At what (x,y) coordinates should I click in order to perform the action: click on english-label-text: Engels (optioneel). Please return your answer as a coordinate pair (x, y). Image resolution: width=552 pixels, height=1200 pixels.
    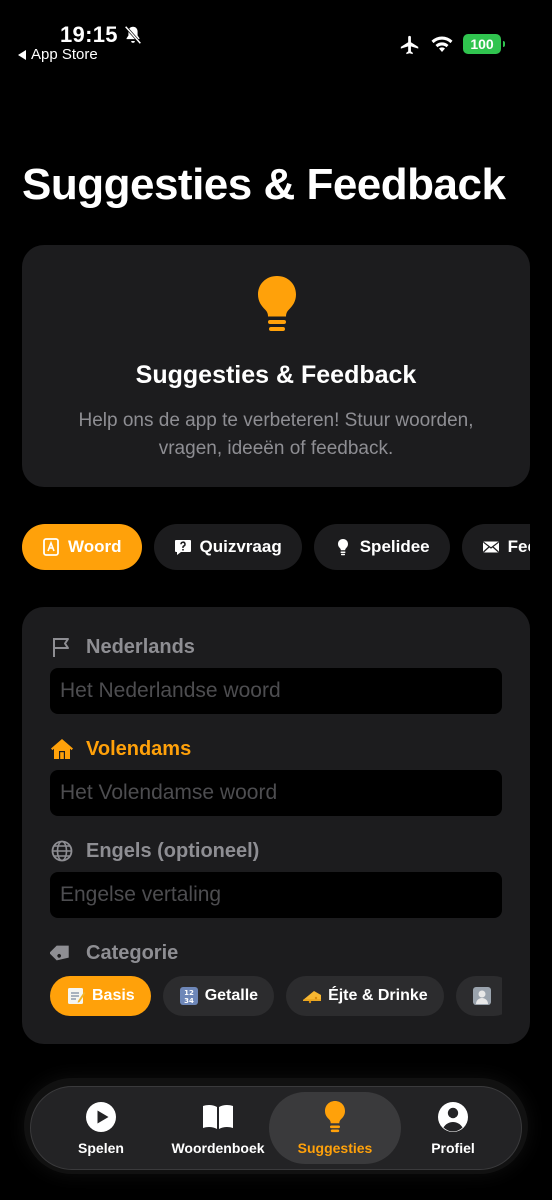
    Looking at the image, I should click on (173, 850).